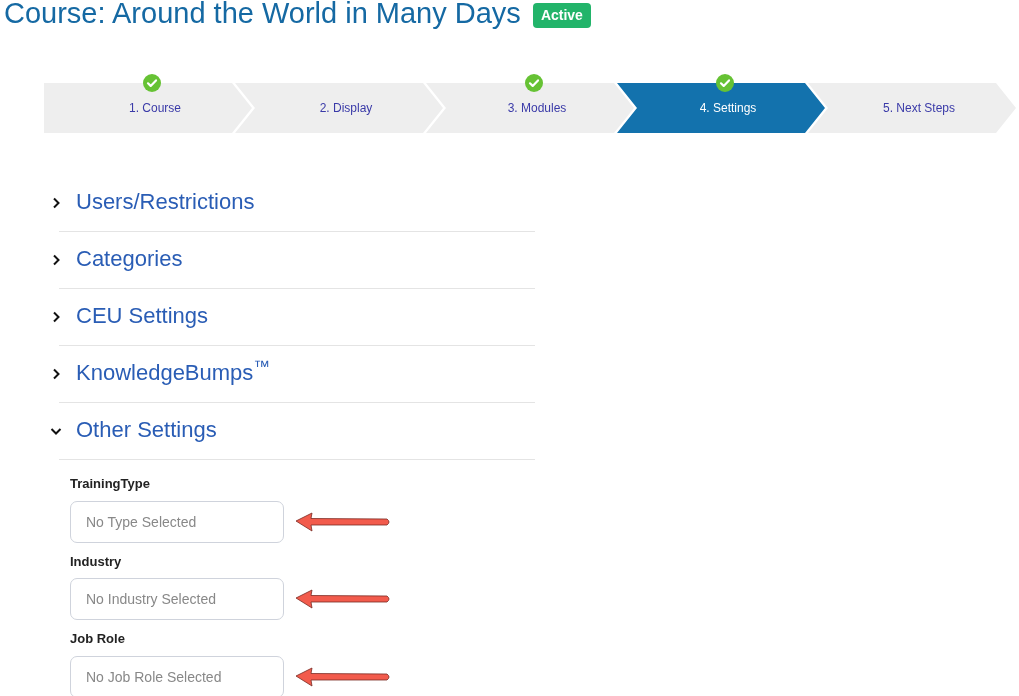  I want to click on field-label: TrainingType, so click(110, 484).